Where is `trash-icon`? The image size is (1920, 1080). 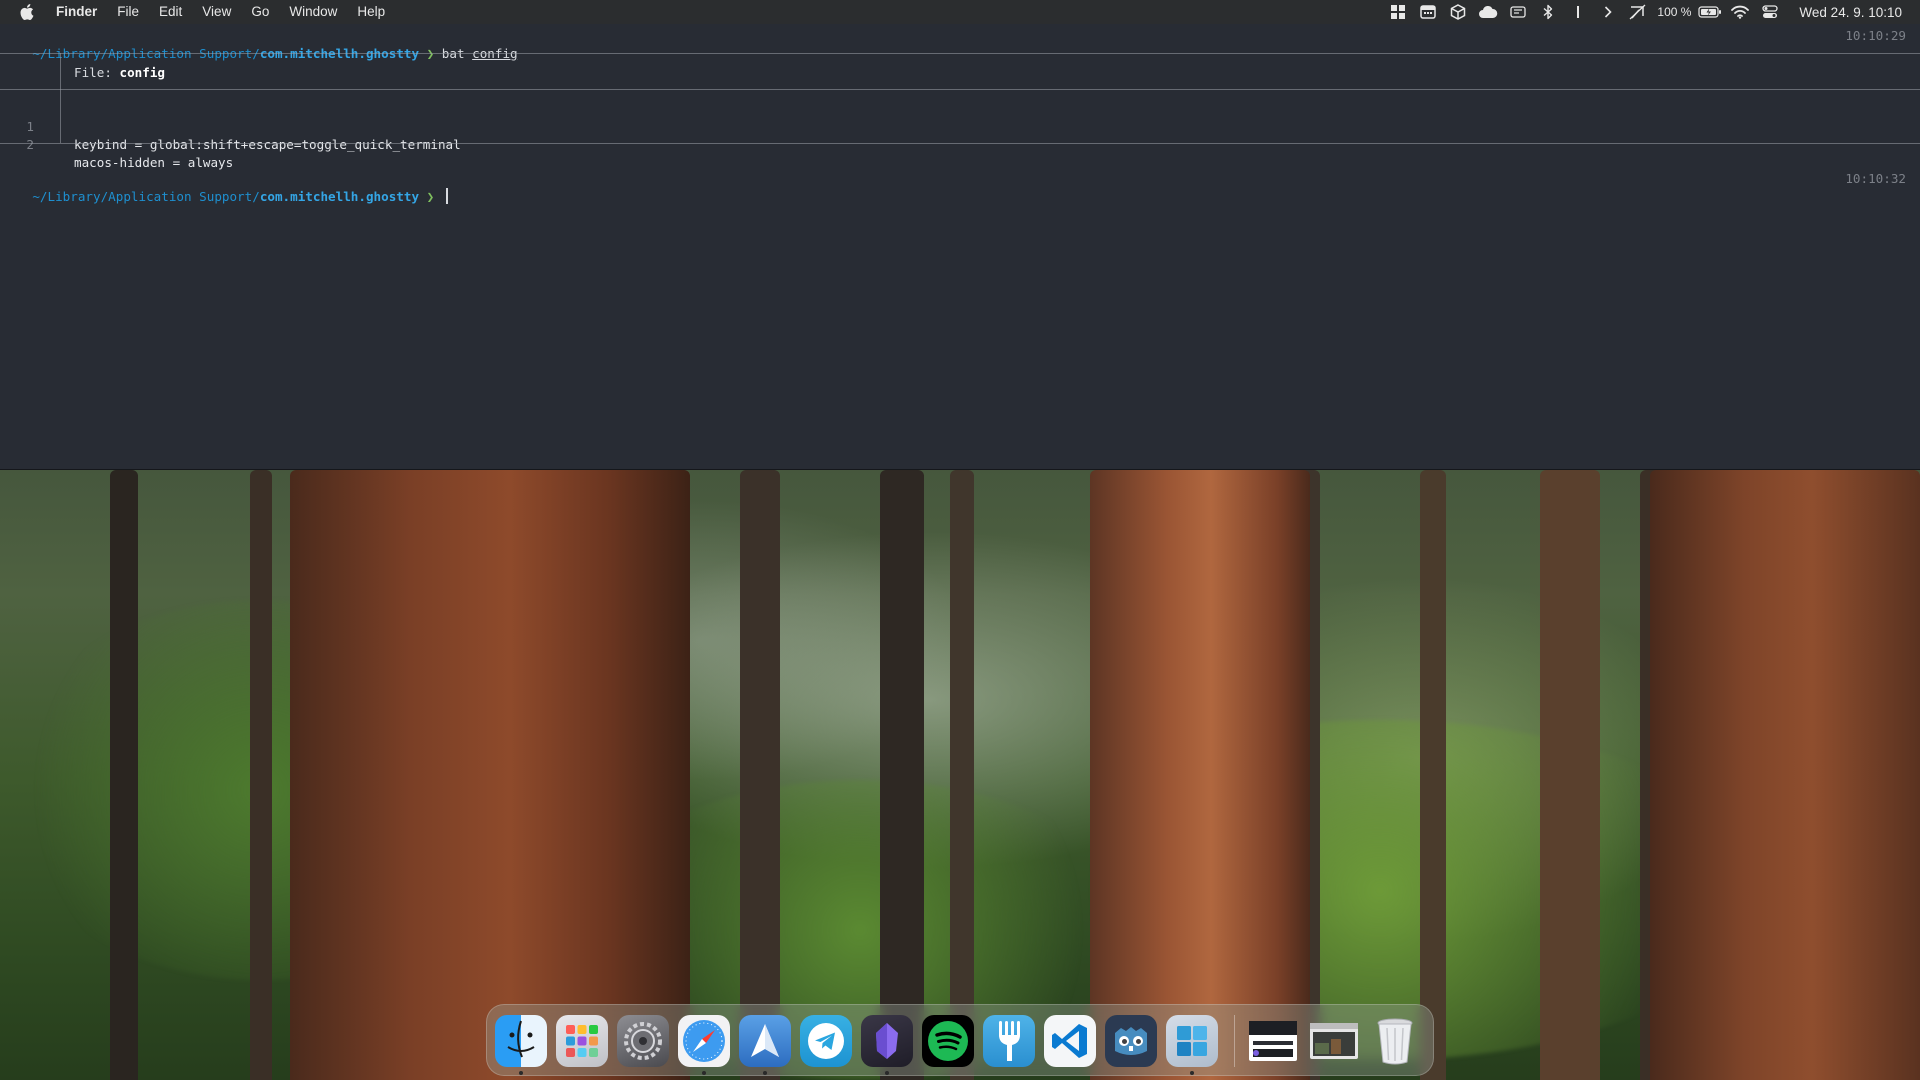 trash-icon is located at coordinates (1395, 1041).